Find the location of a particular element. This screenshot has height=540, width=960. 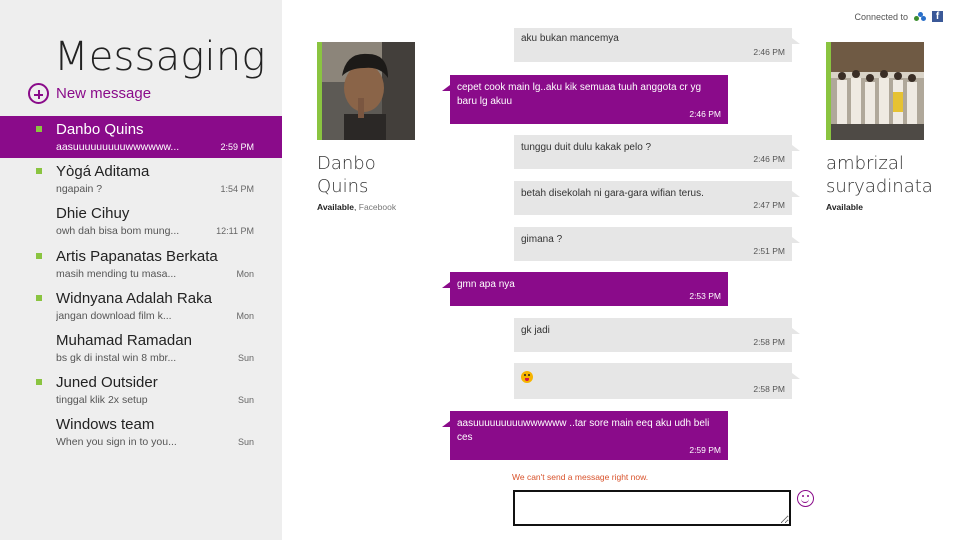

message-text: gk jadi is located at coordinates (535, 330).